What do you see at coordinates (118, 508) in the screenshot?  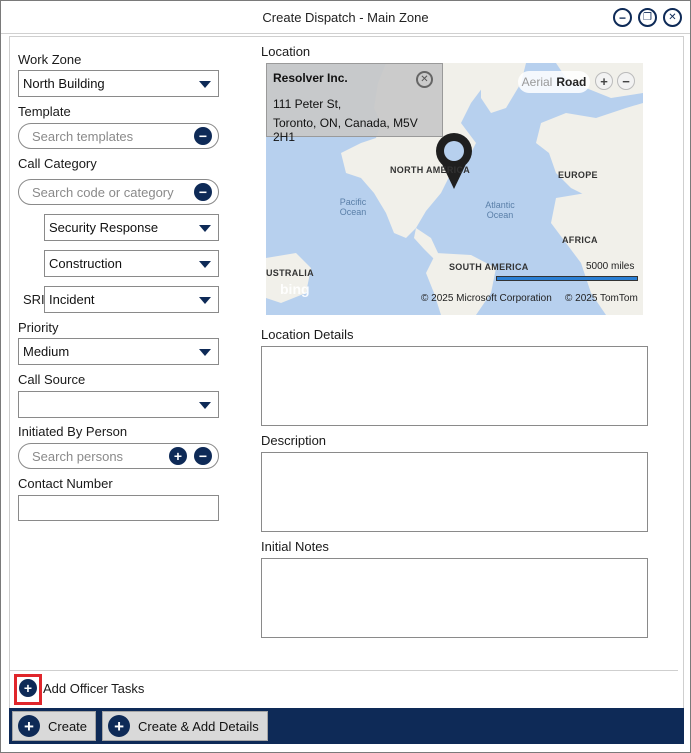 I see `contact-number-field` at bounding box center [118, 508].